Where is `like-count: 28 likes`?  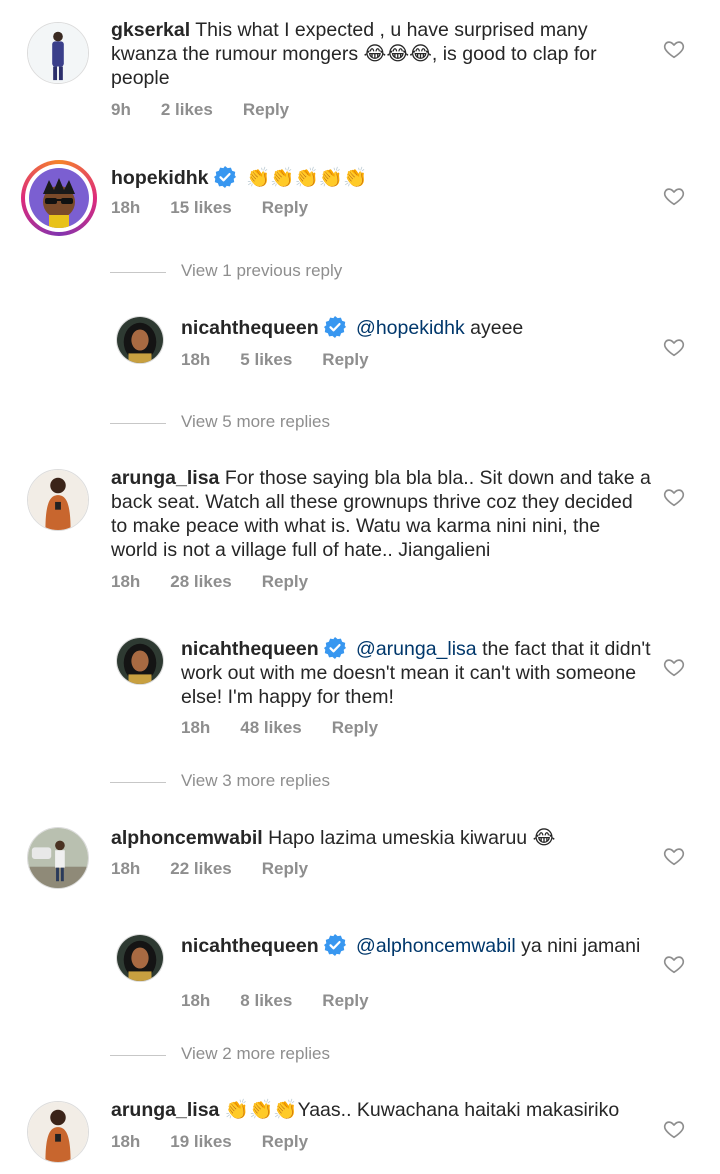 like-count: 28 likes is located at coordinates (200, 581).